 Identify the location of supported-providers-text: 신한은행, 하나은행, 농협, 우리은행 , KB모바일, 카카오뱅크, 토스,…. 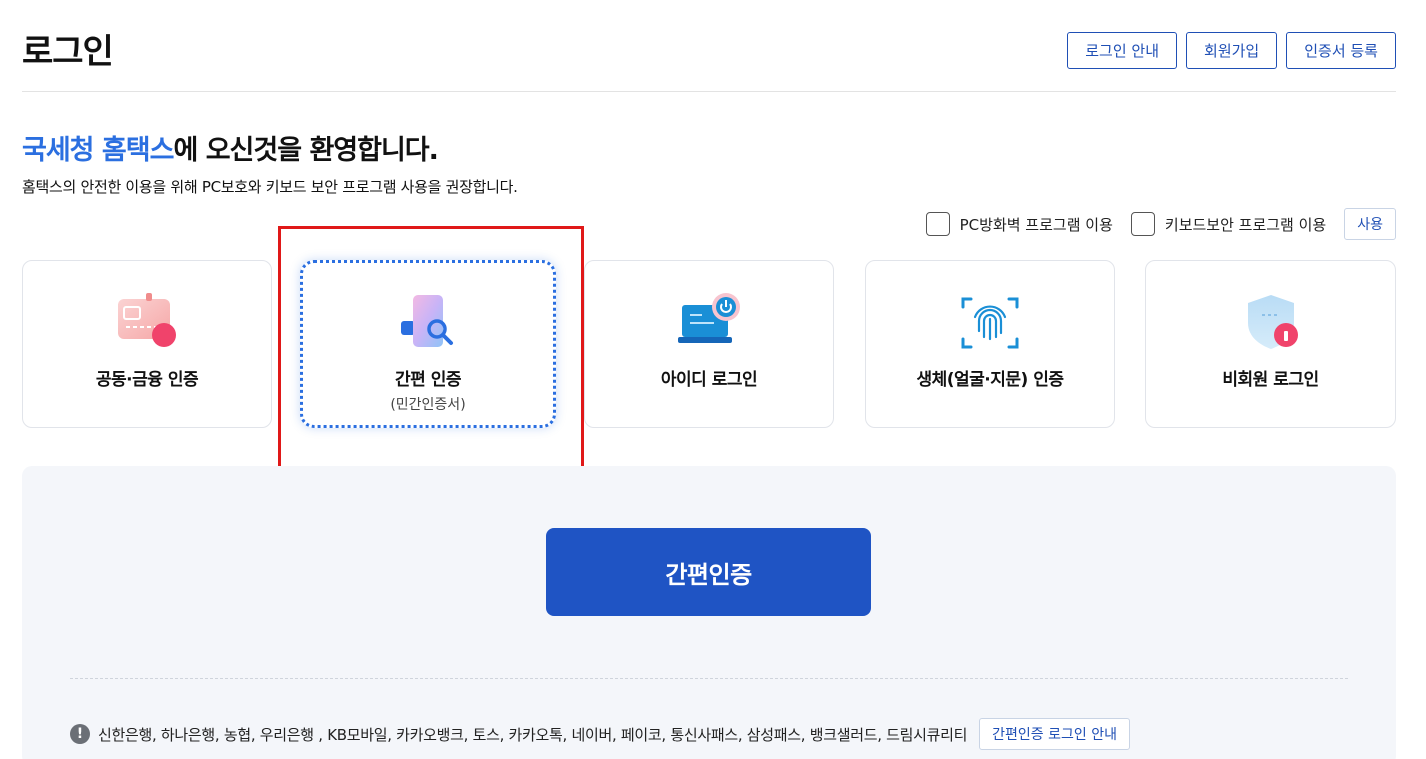
(533, 734).